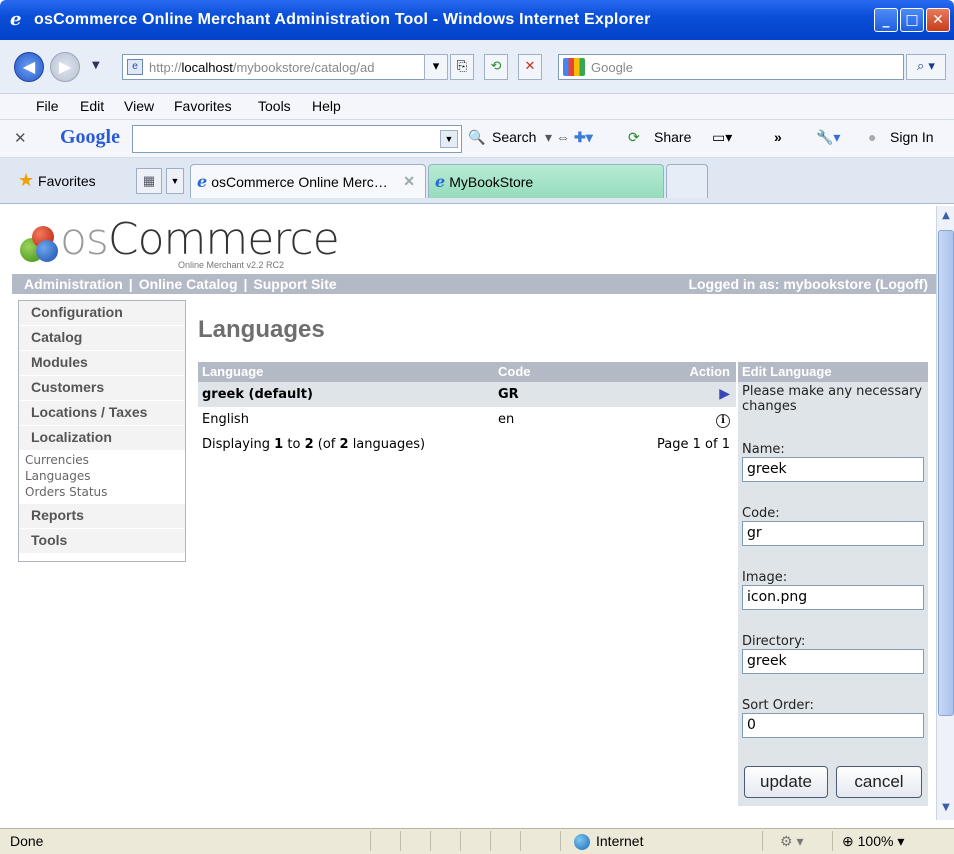 The height and width of the screenshot is (854, 954). I want to click on sort-order-field: 0, so click(833, 725).